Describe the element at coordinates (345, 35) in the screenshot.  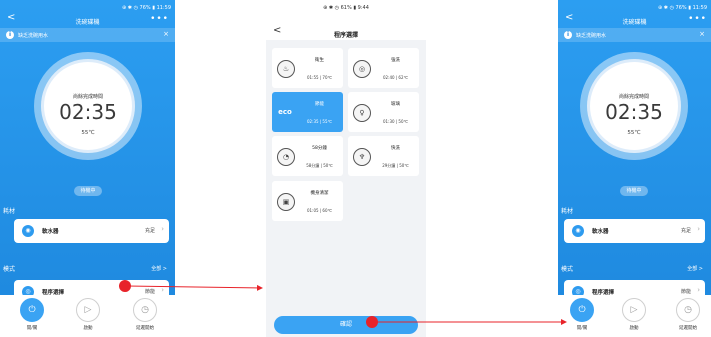
I see `page-title: 程序選擇` at that location.